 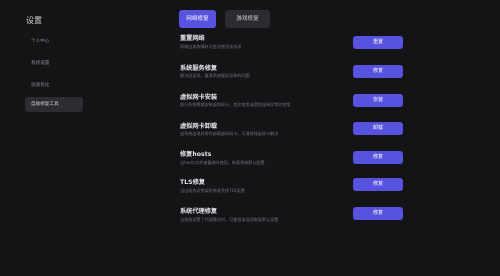 I want to click on sidebar-item-self-repair-tools: 自助修复工具, so click(x=54, y=104).